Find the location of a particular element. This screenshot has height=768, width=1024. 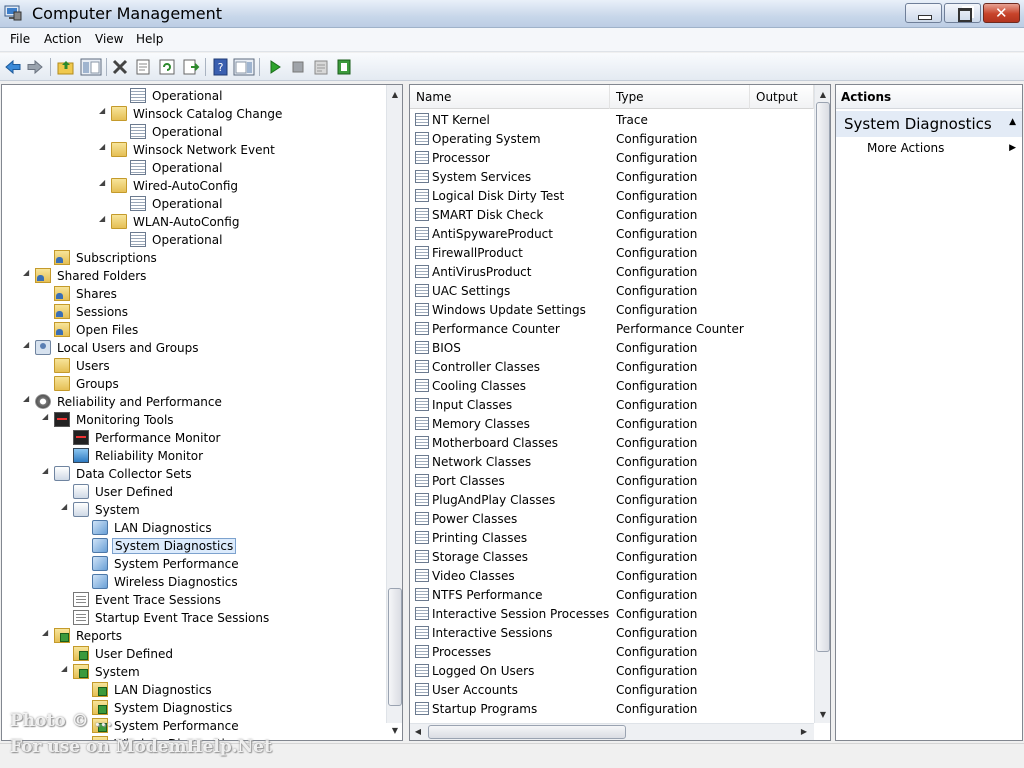

tree-item-label: Wireless Diagnostics is located at coordinates (176, 738).